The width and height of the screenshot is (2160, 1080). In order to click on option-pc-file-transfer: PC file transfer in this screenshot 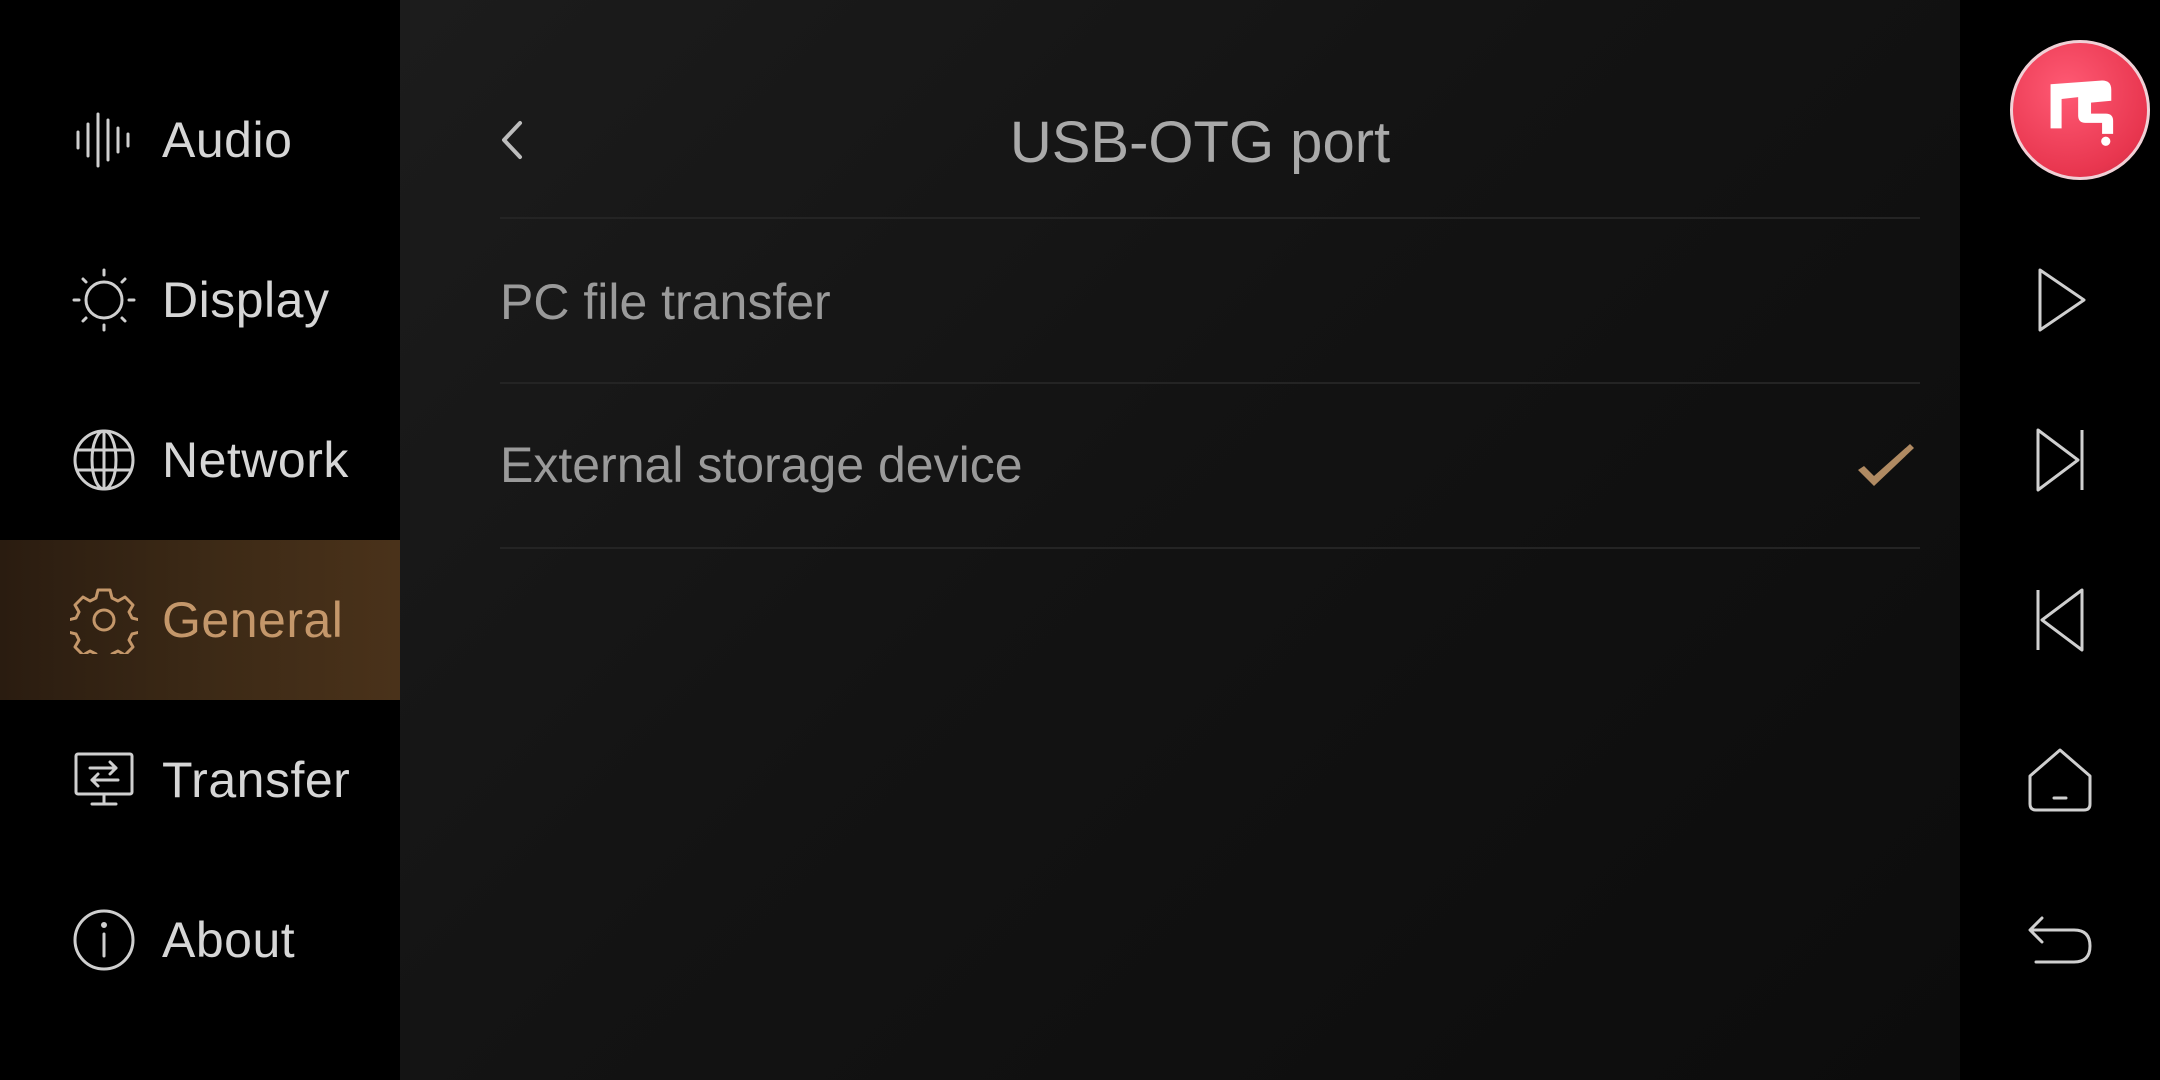, I will do `click(1210, 302)`.